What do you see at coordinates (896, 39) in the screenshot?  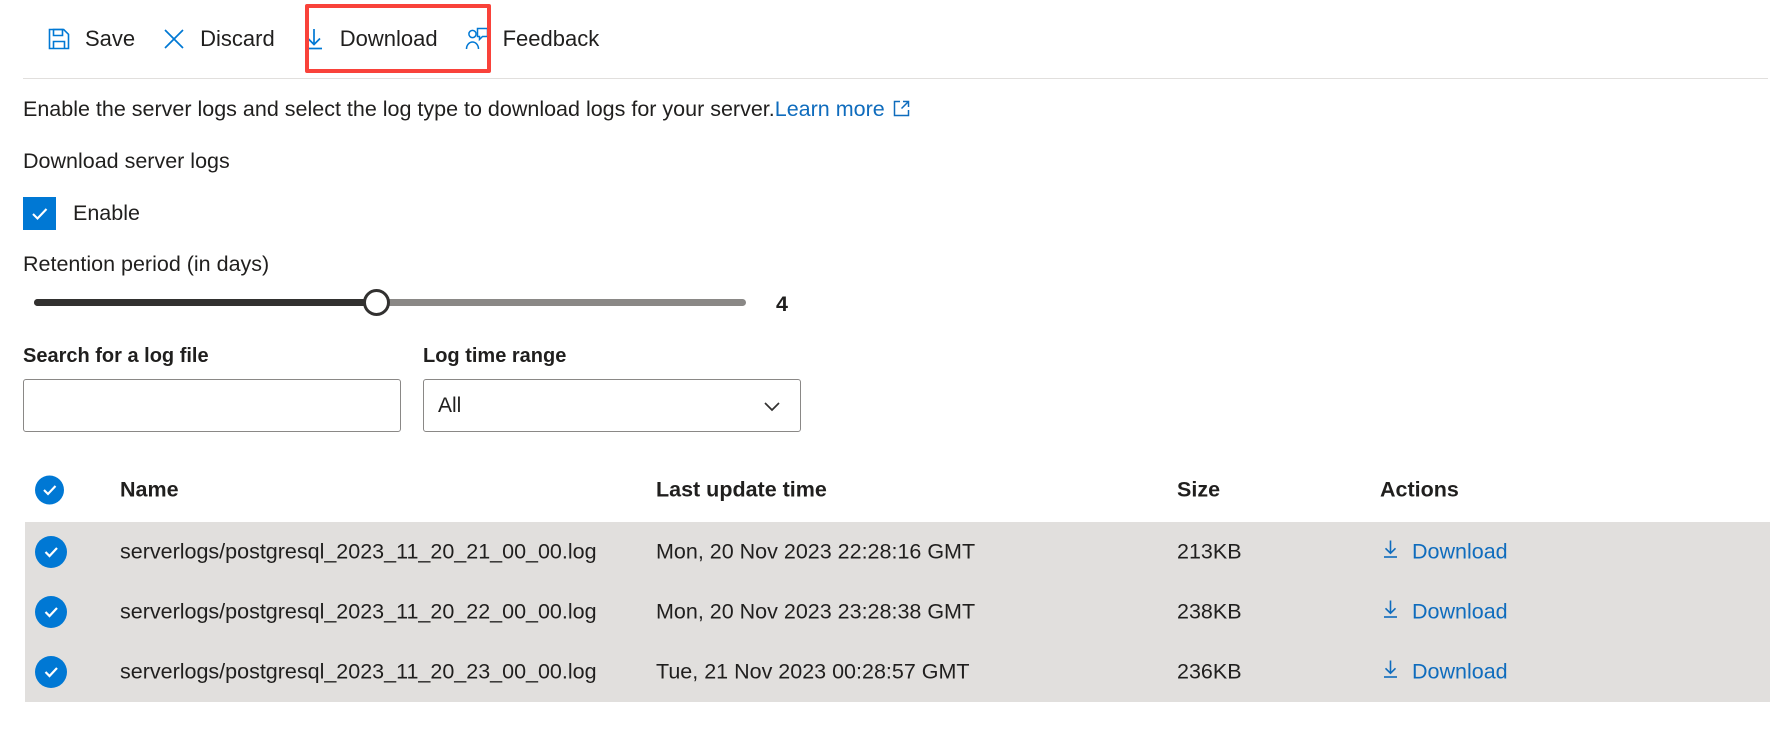 I see `command-toolbar: Save Discard Download Feedback` at bounding box center [896, 39].